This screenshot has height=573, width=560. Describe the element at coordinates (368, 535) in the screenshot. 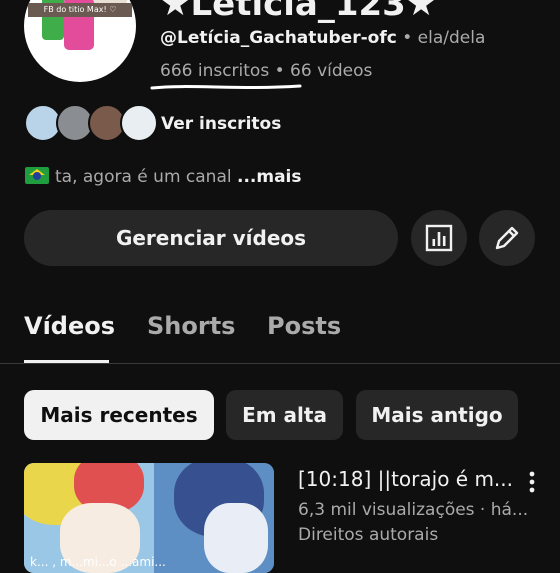

I see `video-rights: Direitos autorais` at that location.